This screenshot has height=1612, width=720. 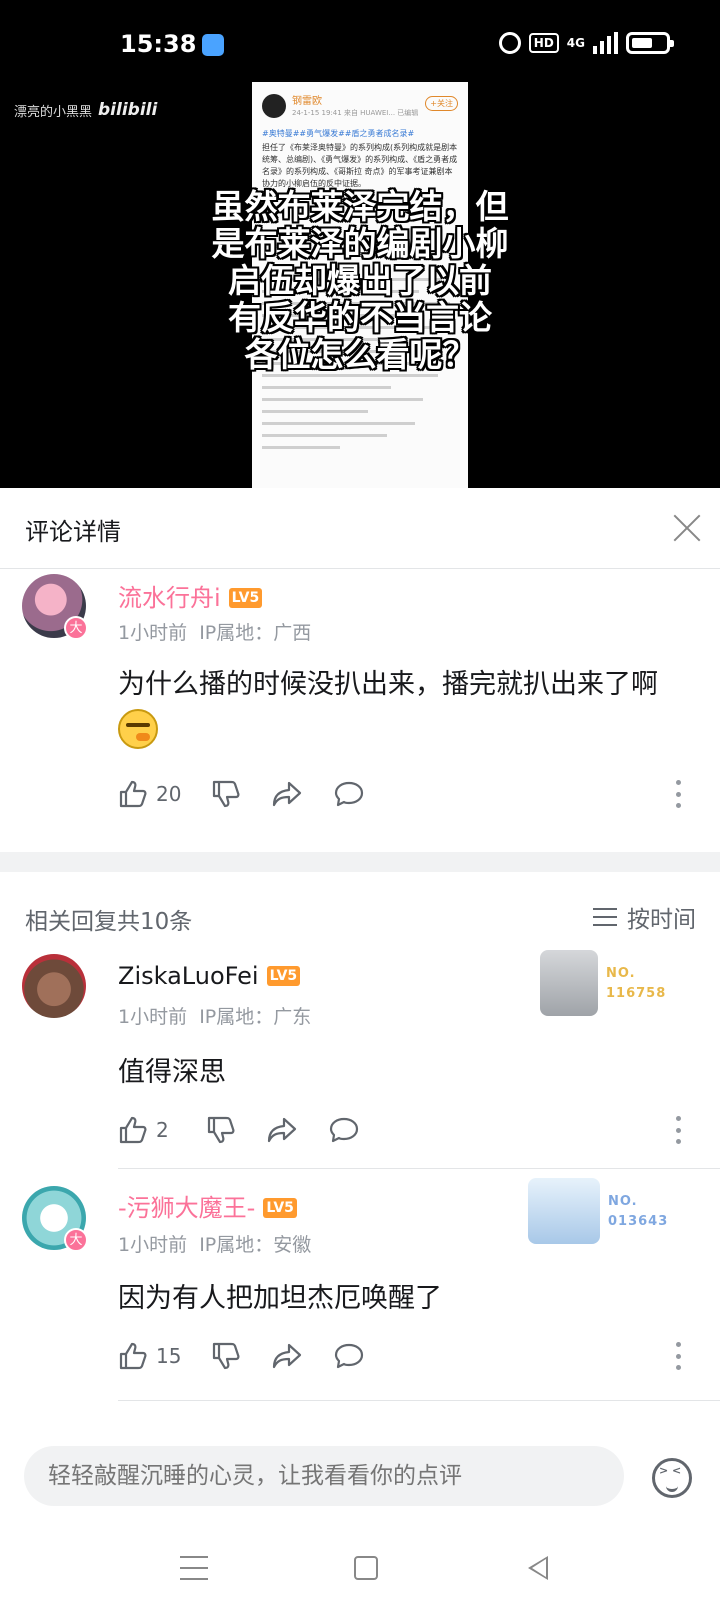 I want to click on fan-card: NO. 013643, so click(x=603, y=1213).